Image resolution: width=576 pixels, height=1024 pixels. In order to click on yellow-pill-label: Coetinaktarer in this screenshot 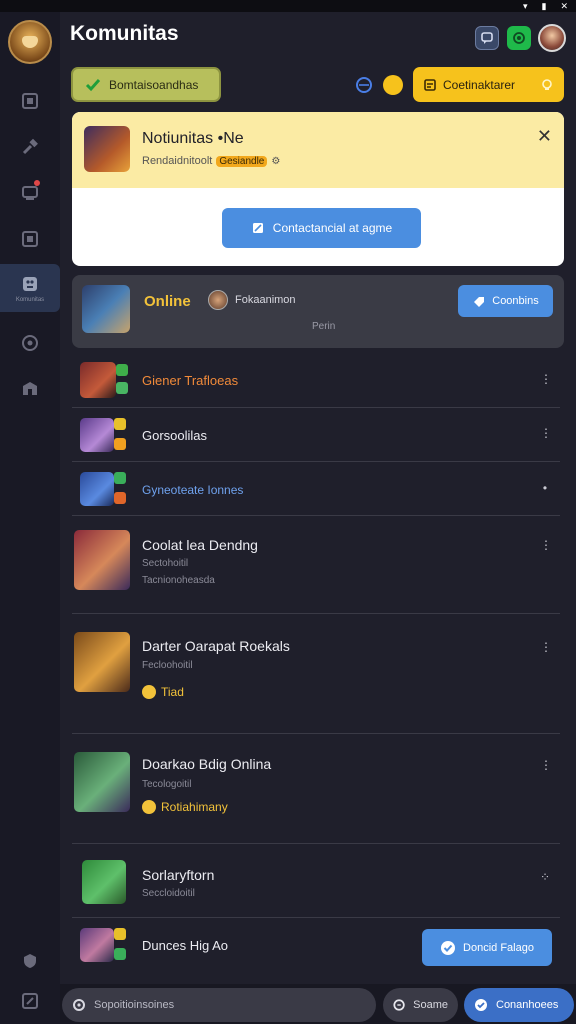, I will do `click(479, 84)`.